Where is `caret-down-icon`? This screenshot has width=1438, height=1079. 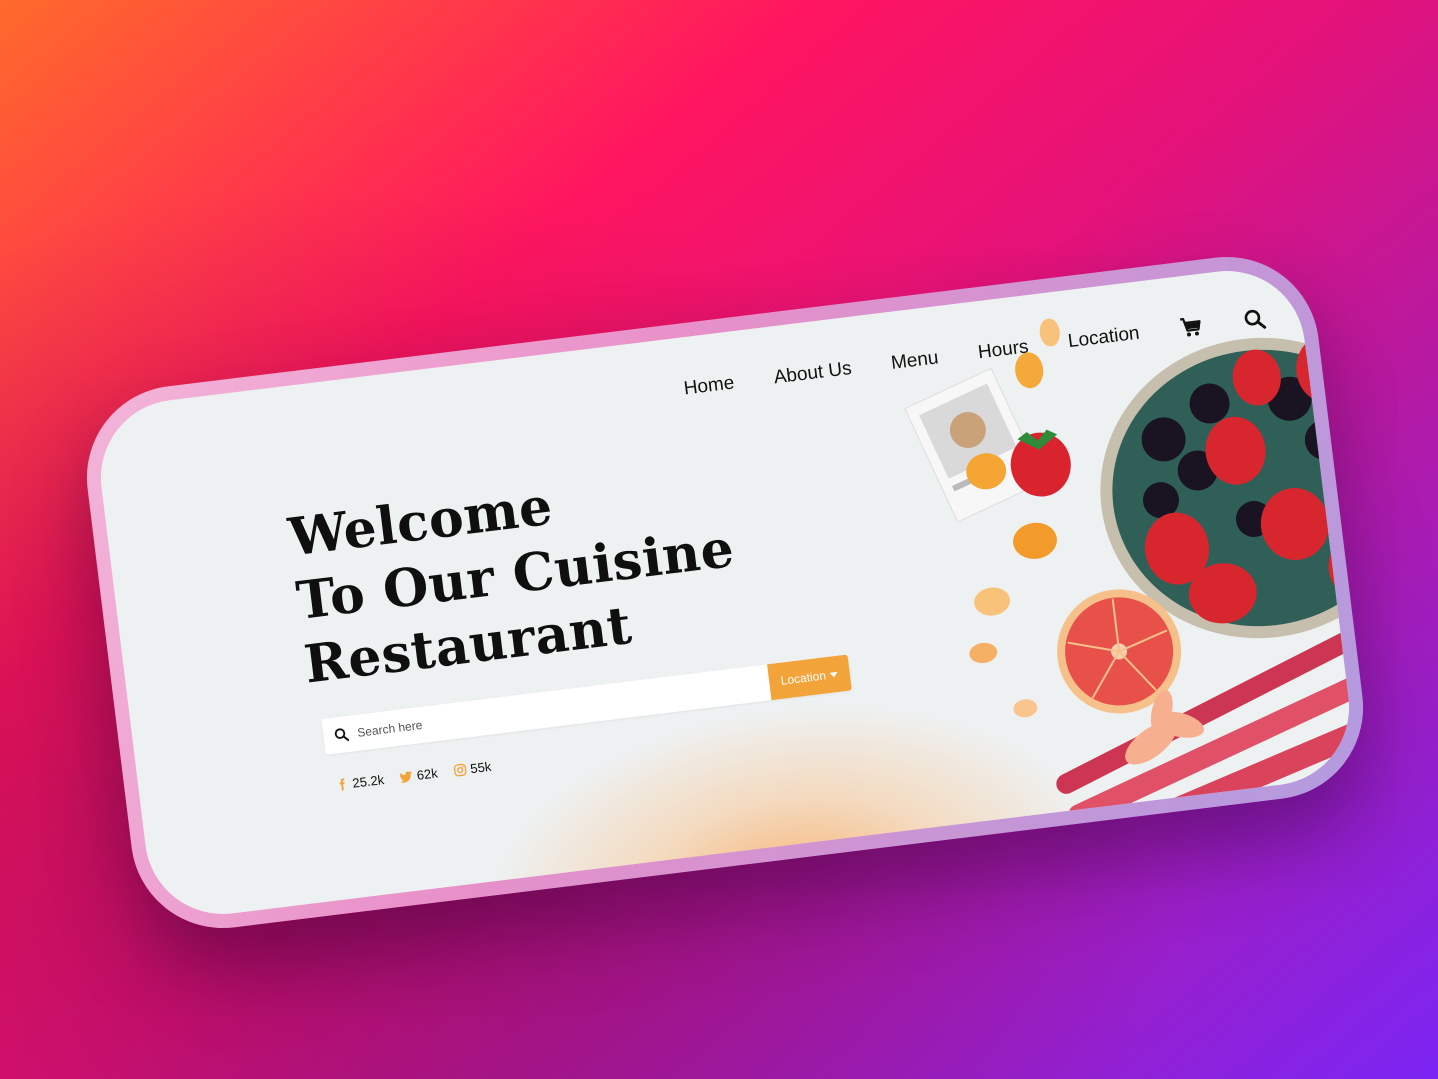 caret-down-icon is located at coordinates (834, 674).